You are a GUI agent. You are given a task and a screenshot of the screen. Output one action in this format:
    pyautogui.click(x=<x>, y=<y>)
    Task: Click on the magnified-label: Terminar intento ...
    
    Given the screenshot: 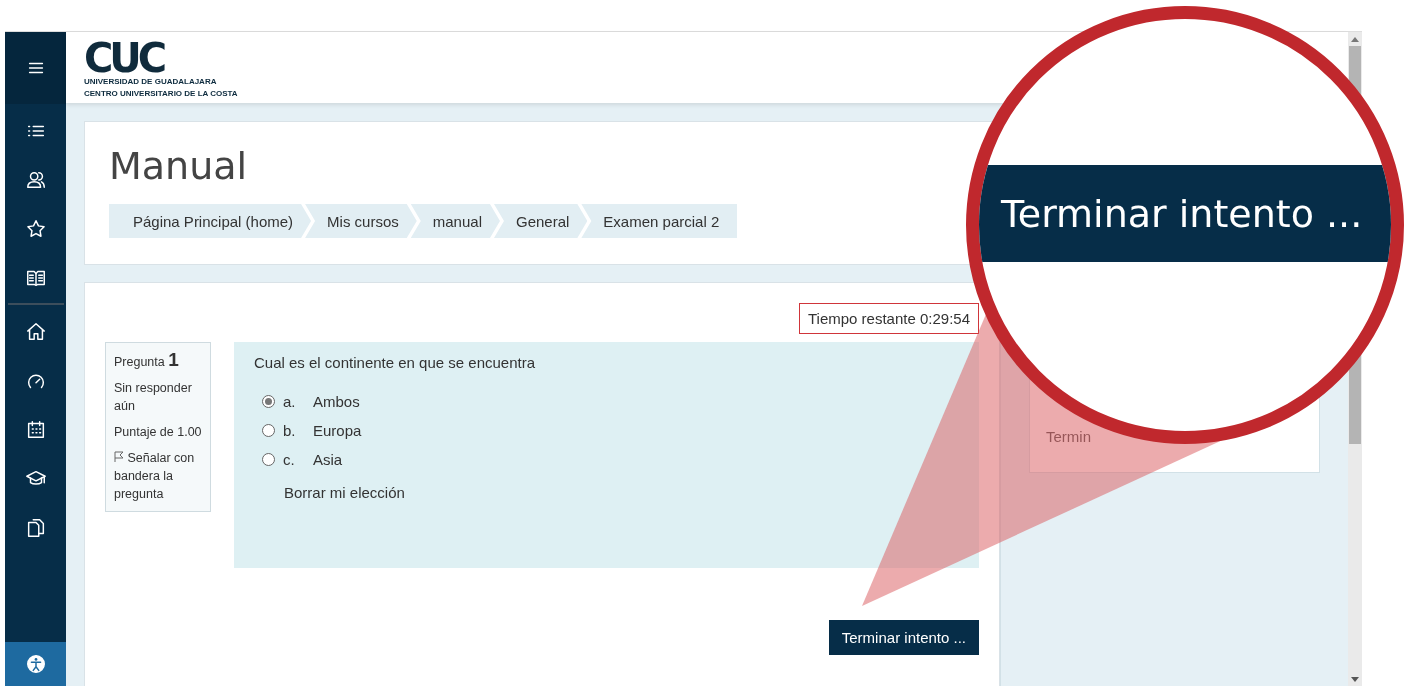 What is the action you would take?
    pyautogui.click(x=1182, y=213)
    